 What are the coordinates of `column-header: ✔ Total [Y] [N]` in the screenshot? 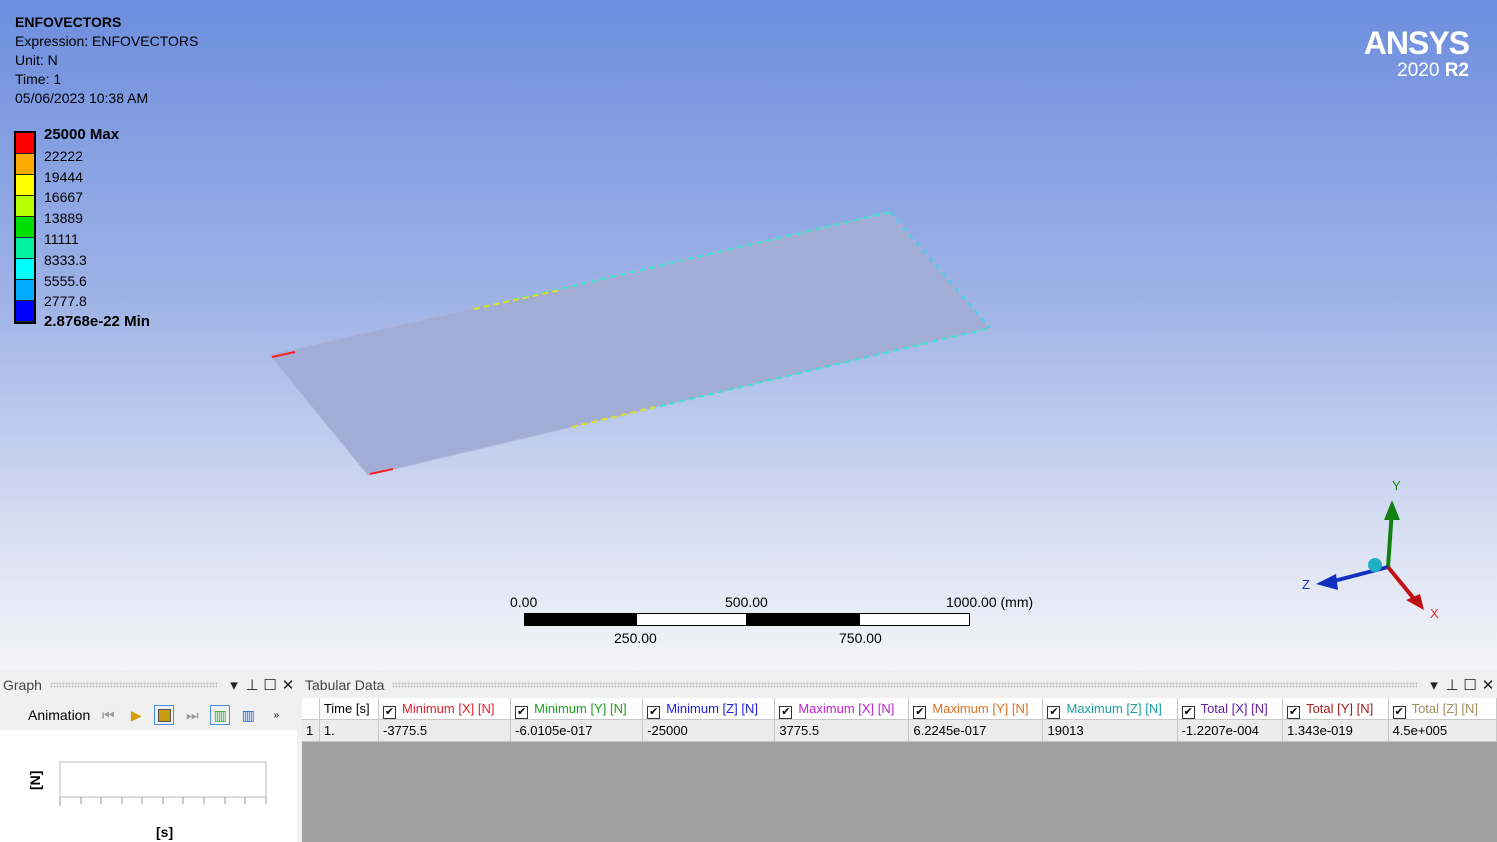 It's located at (1336, 709).